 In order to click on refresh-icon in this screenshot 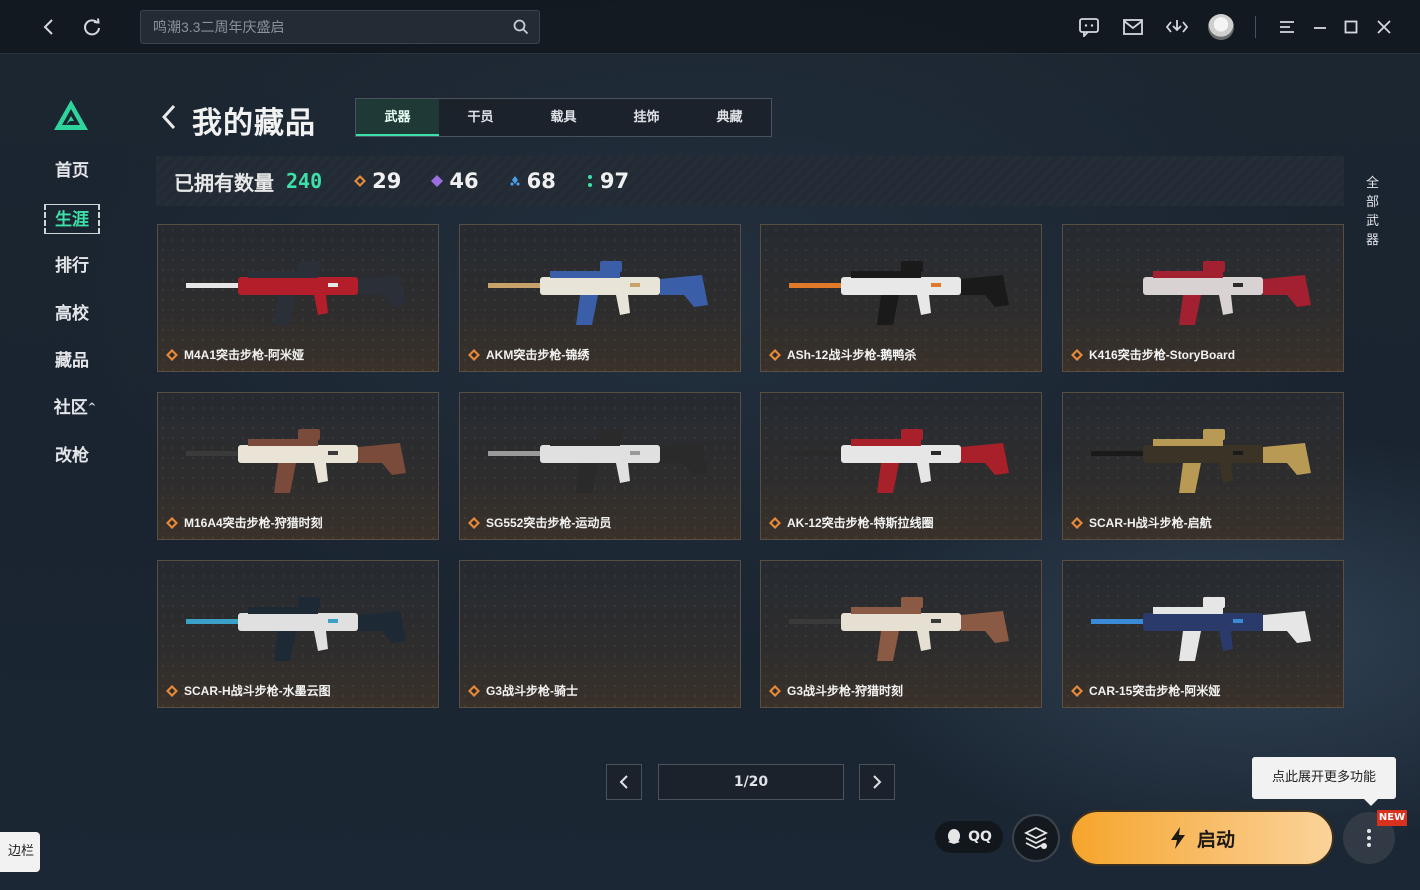, I will do `click(92, 27)`.